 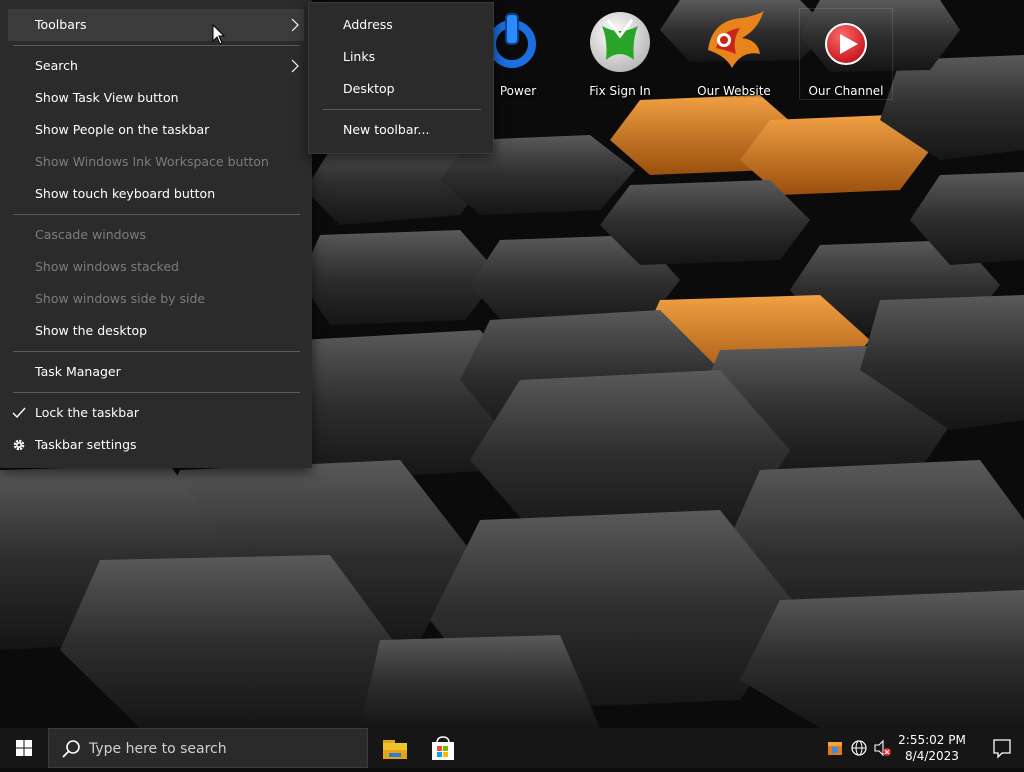 I want to click on desktop-icon-label: Our Website, so click(x=734, y=91).